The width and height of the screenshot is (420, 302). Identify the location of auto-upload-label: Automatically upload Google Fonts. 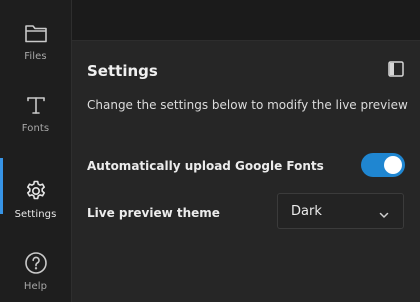
(205, 166).